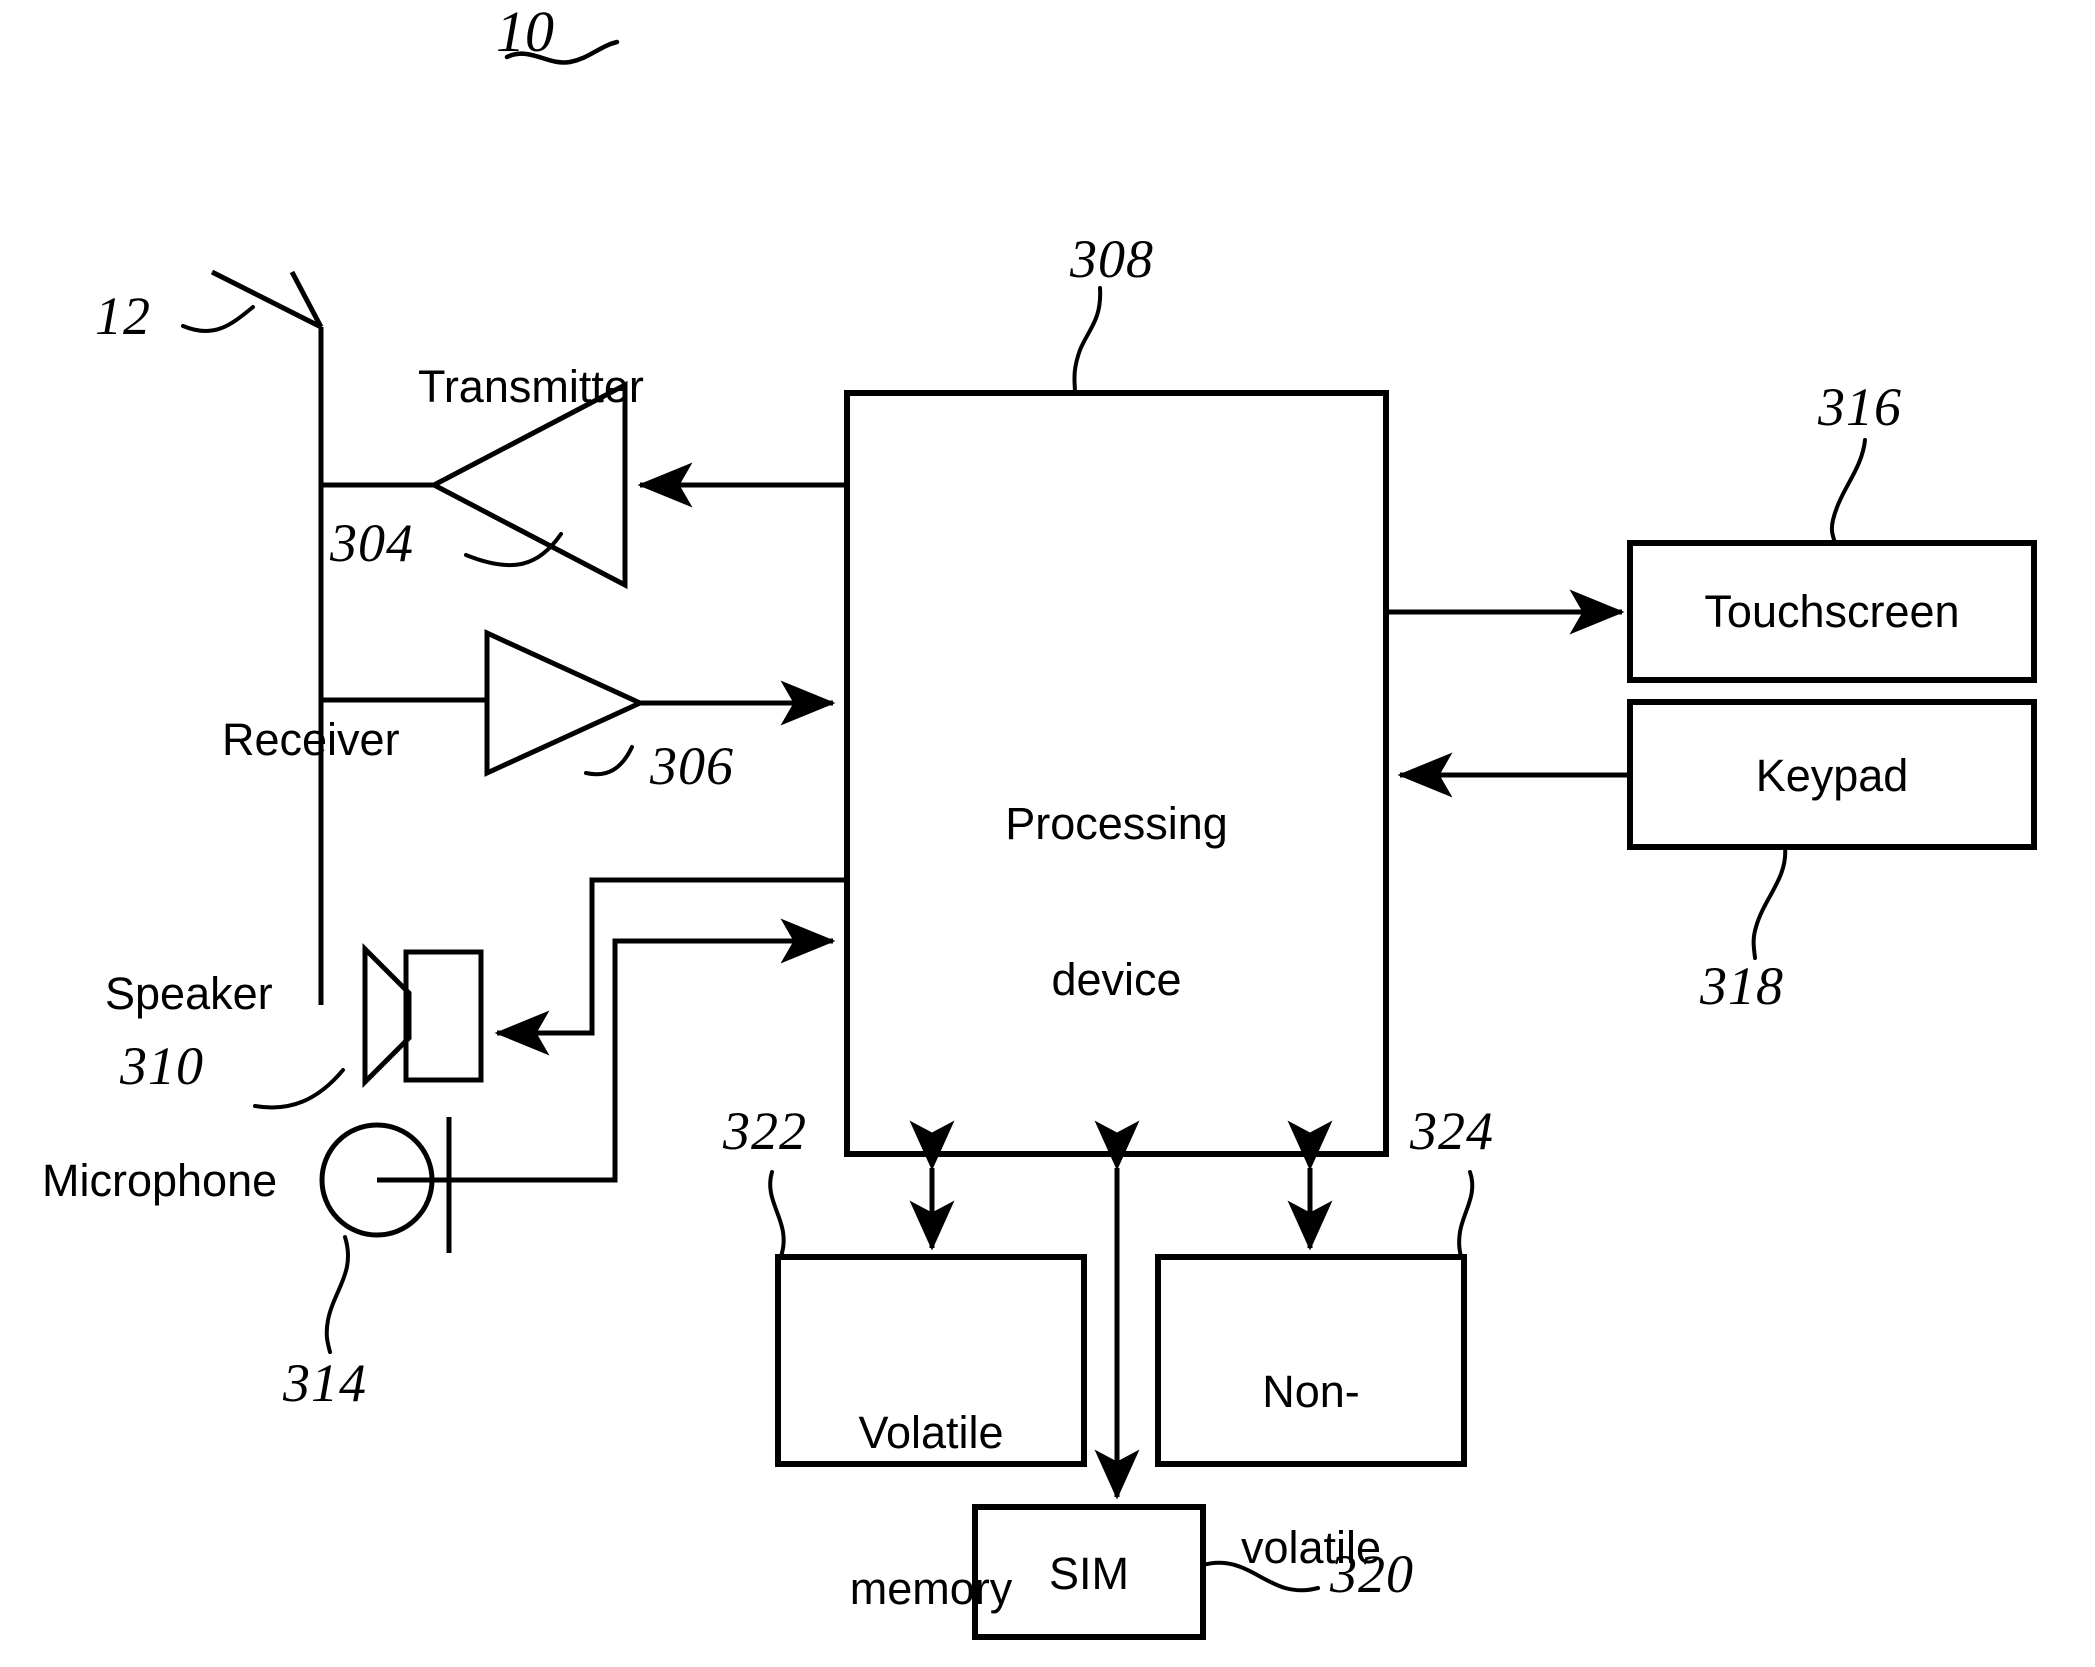  Describe the element at coordinates (1452, 1131) in the screenshot. I see `nonvolatile-memory-reference-number: 324` at that location.